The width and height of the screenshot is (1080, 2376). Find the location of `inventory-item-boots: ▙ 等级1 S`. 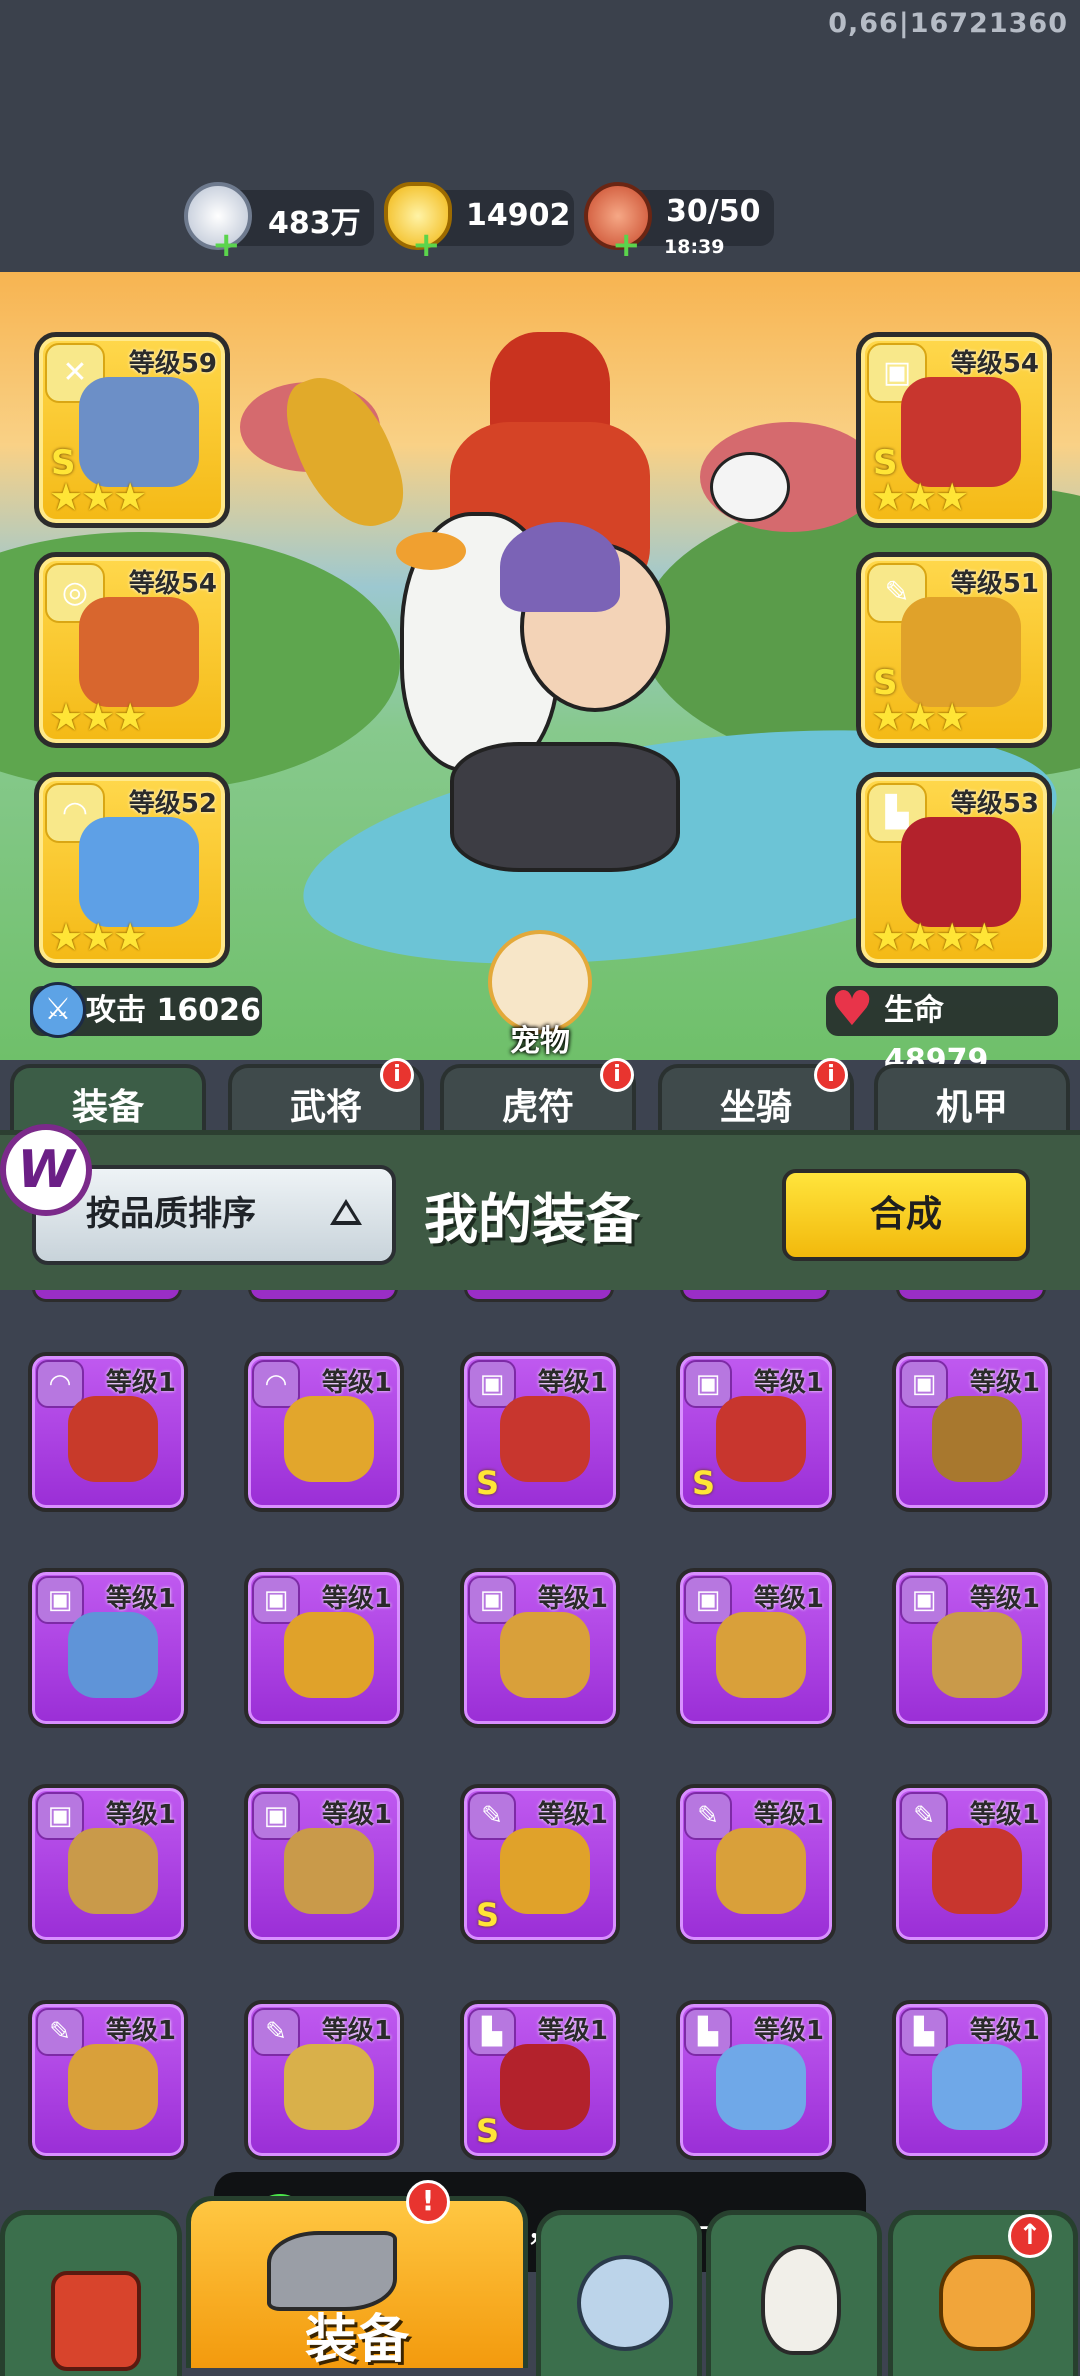

inventory-item-boots: ▙ 等级1 S is located at coordinates (540, 2080).